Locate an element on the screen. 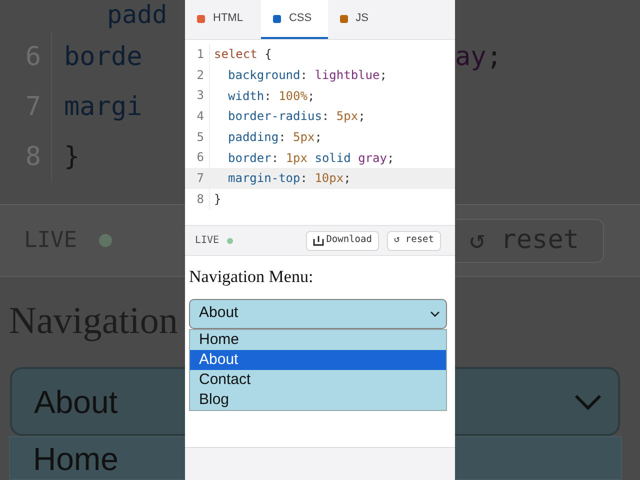 This screenshot has width=640, height=480. dropdown-option: Blog is located at coordinates (318, 400).